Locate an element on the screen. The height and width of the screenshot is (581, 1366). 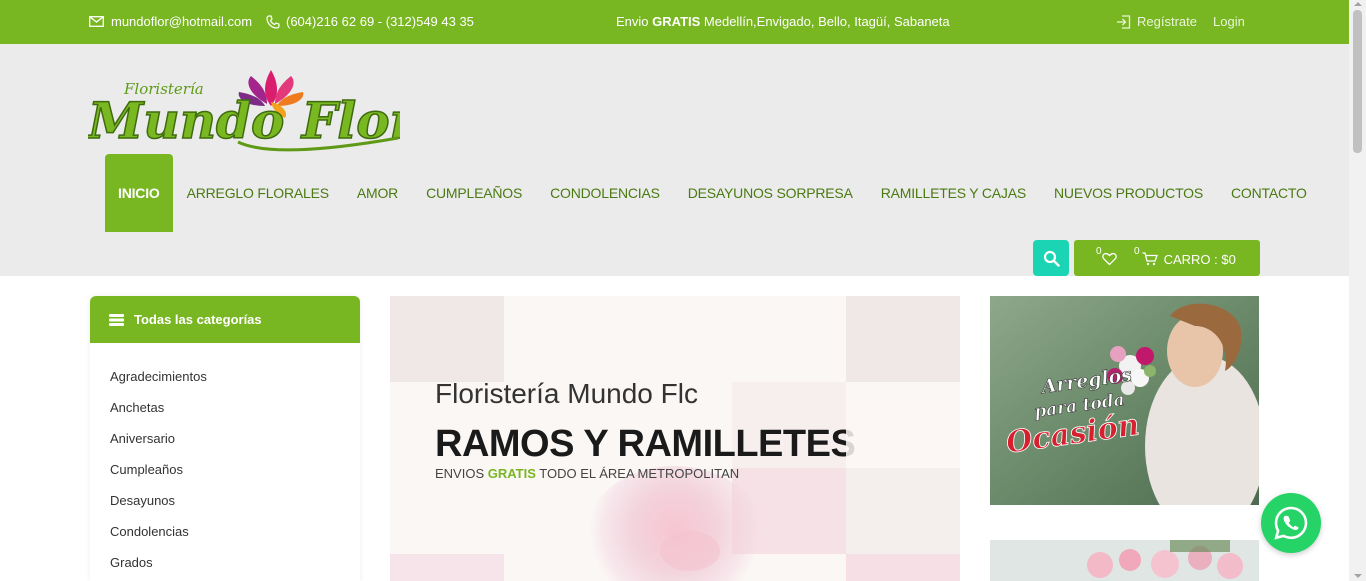
nav-item-contacto: CONTACTO is located at coordinates (1269, 193).